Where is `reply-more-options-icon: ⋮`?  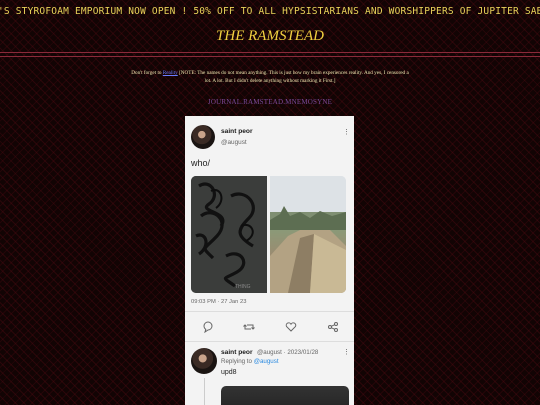 reply-more-options-icon: ⋮ is located at coordinates (346, 352).